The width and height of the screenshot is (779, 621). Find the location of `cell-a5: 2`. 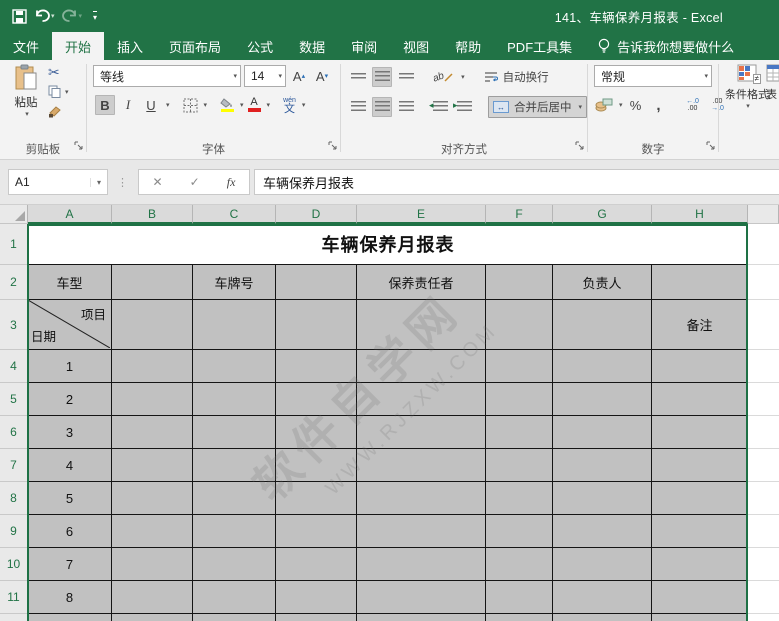

cell-a5: 2 is located at coordinates (70, 399).